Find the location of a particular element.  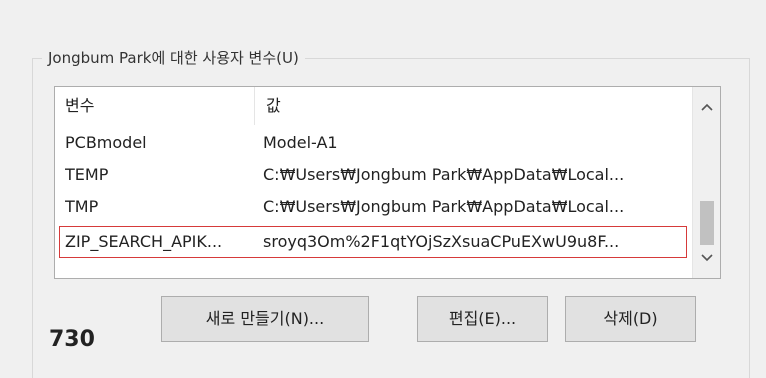

user-variables-group-label: Jongbum Park에 대한 사용자 변수(U) is located at coordinates (173, 58).